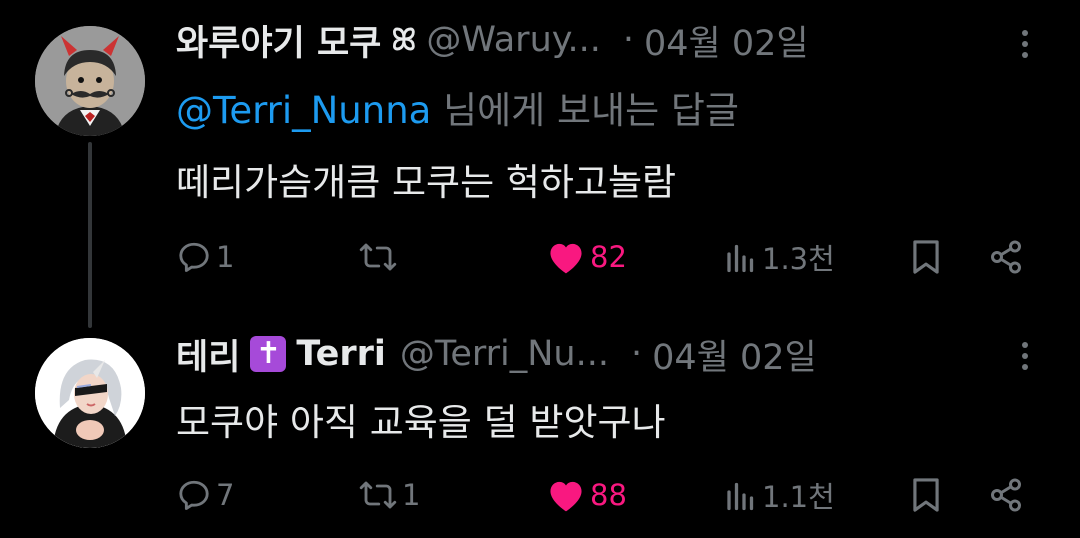 The height and width of the screenshot is (538, 1080). What do you see at coordinates (586, 495) in the screenshot?
I see `like-button: 88` at bounding box center [586, 495].